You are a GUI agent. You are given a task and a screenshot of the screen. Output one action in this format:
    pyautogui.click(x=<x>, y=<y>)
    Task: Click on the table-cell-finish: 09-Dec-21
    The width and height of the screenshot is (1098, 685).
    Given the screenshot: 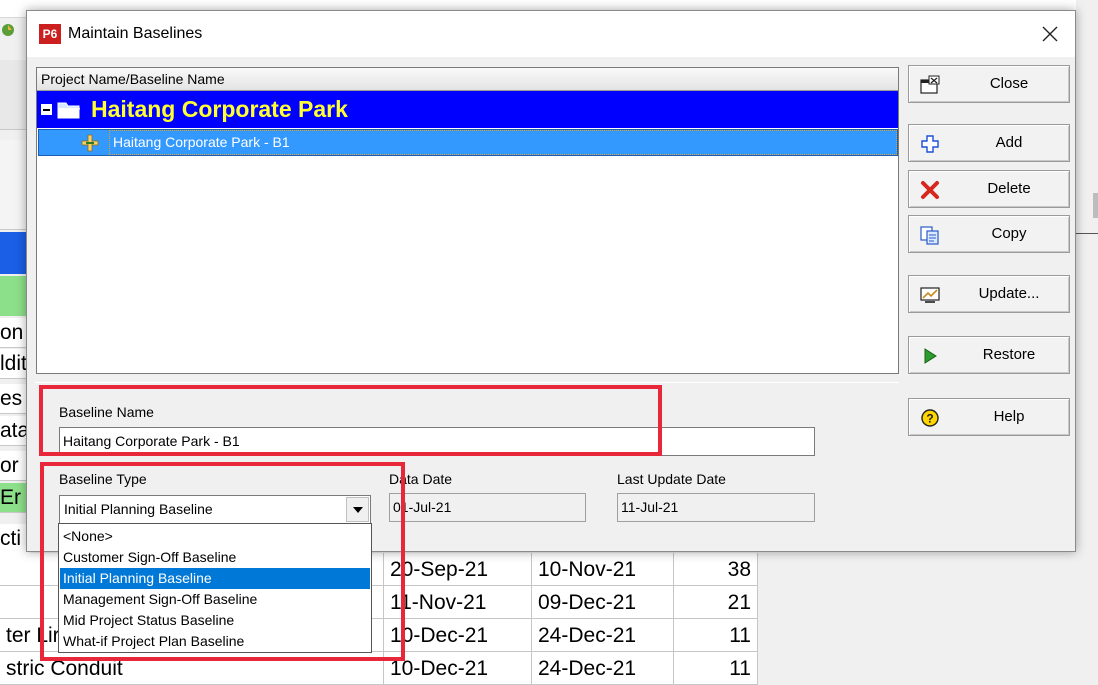 What is the action you would take?
    pyautogui.click(x=603, y=602)
    